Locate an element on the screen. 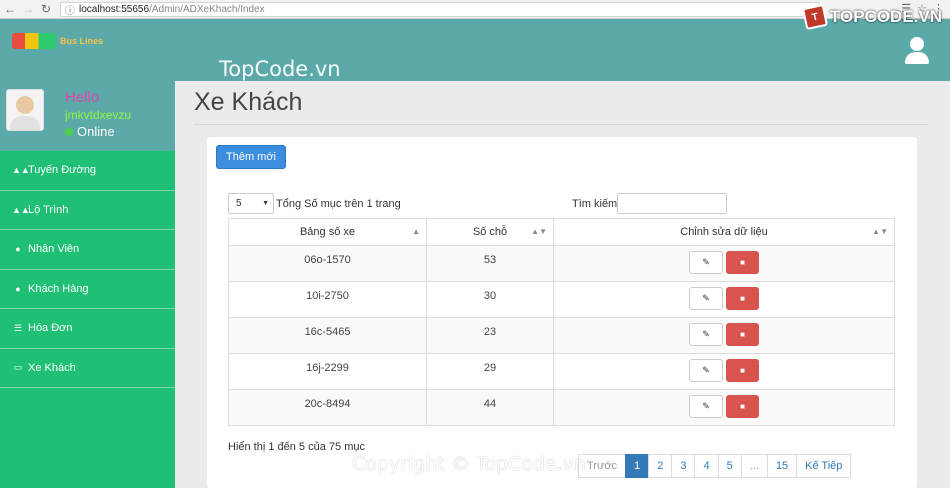 Image resolution: width=950 pixels, height=488 pixels. sort-asc-icon: ▲ is located at coordinates (416, 231).